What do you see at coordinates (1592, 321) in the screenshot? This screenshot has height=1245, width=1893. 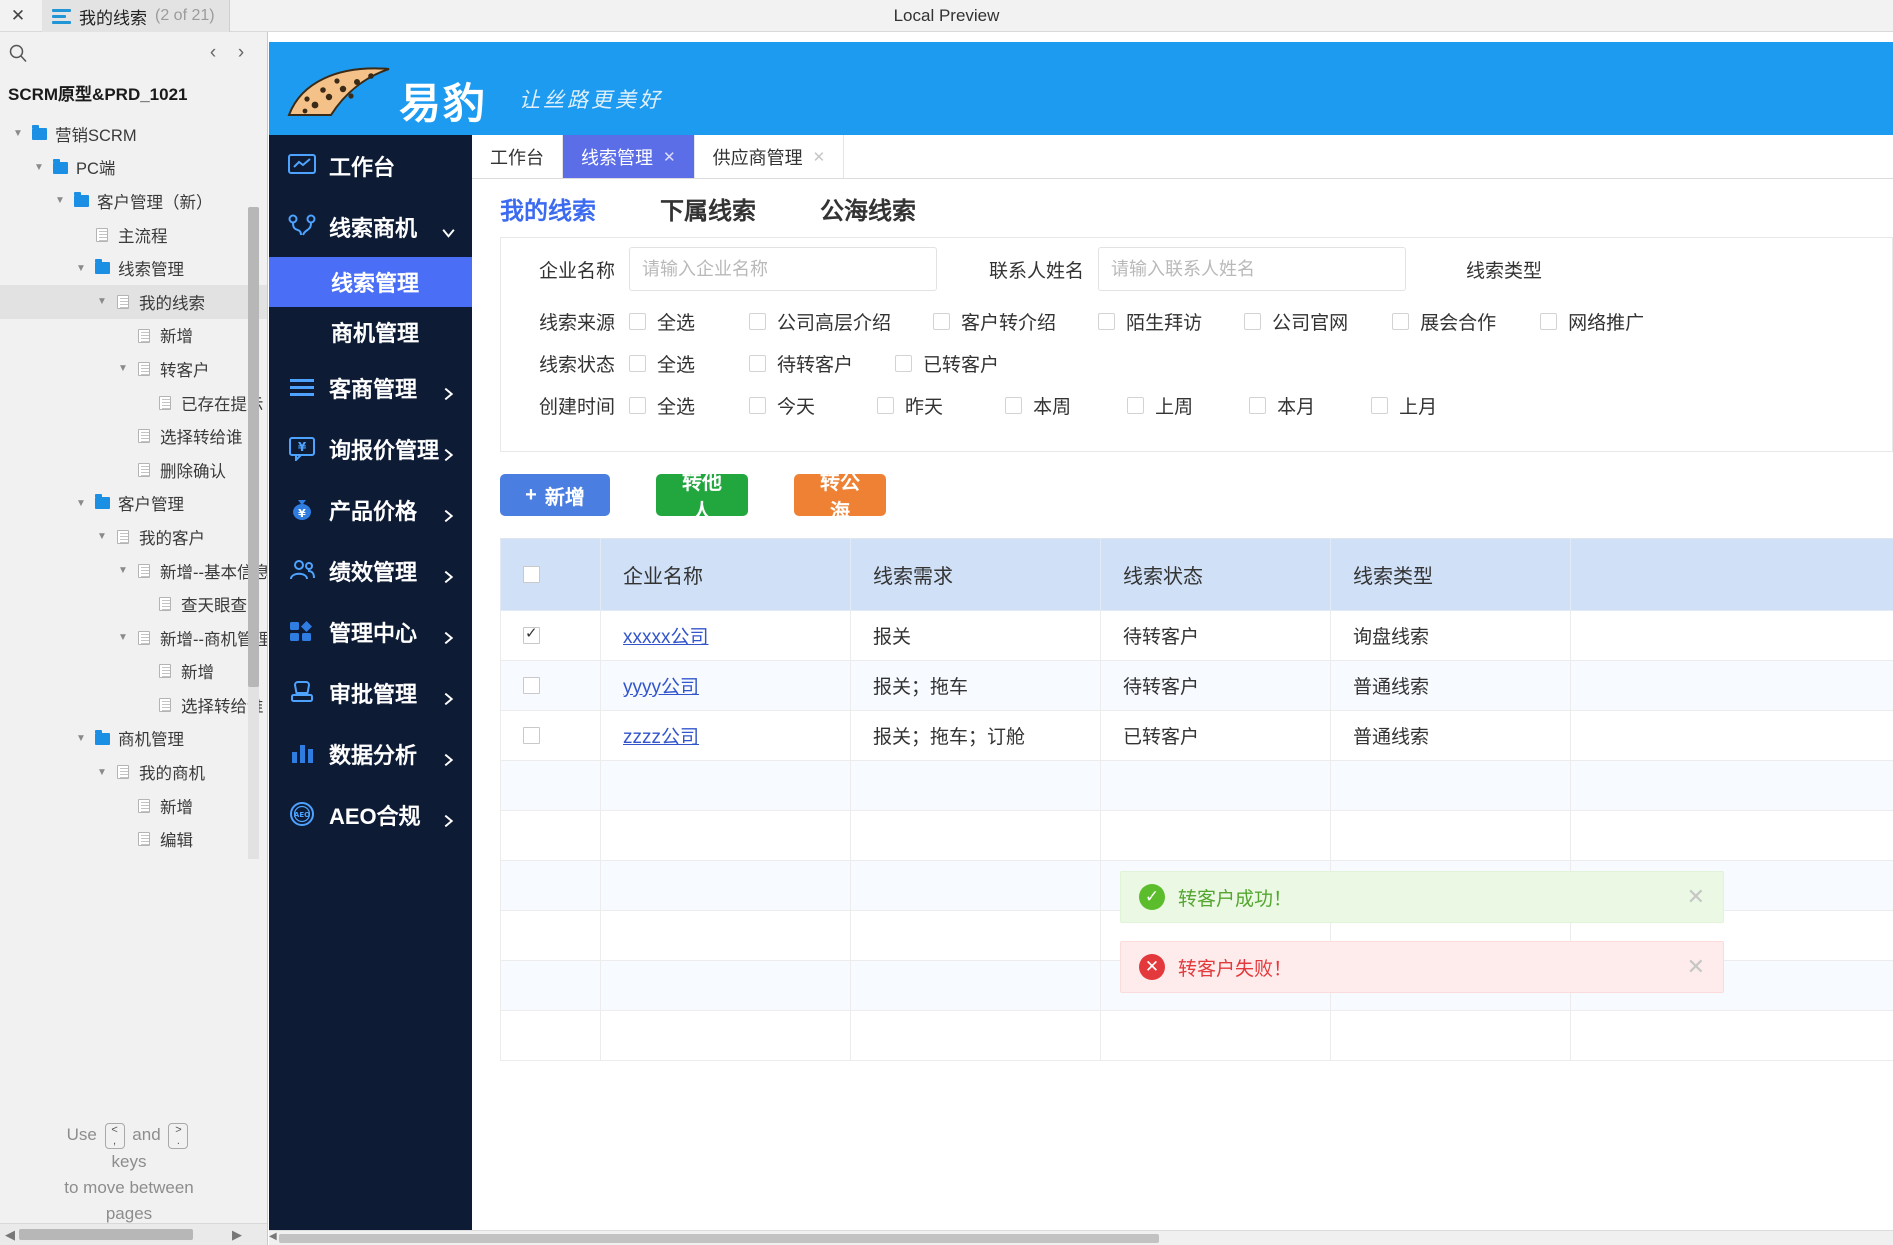 I see `lead-source-checkbox-6: 网络推广` at bounding box center [1592, 321].